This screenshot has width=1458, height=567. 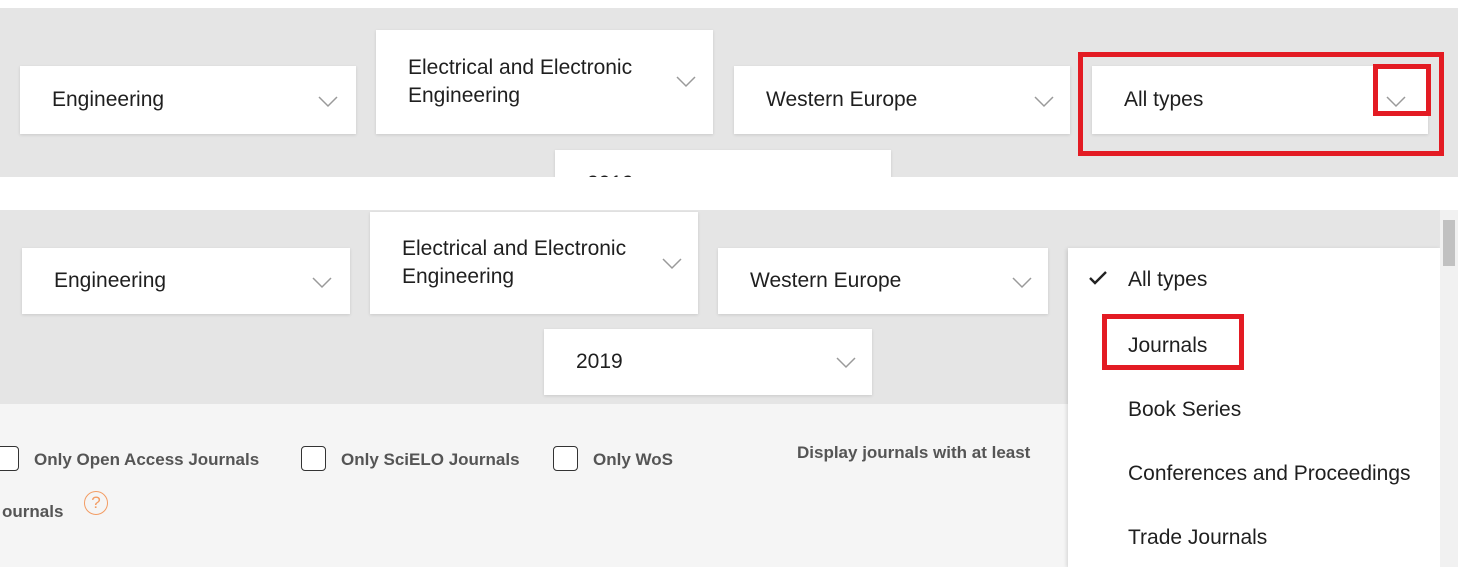 I want to click on menu-item-conferences: Conferences and Proceedings, so click(x=1269, y=474).